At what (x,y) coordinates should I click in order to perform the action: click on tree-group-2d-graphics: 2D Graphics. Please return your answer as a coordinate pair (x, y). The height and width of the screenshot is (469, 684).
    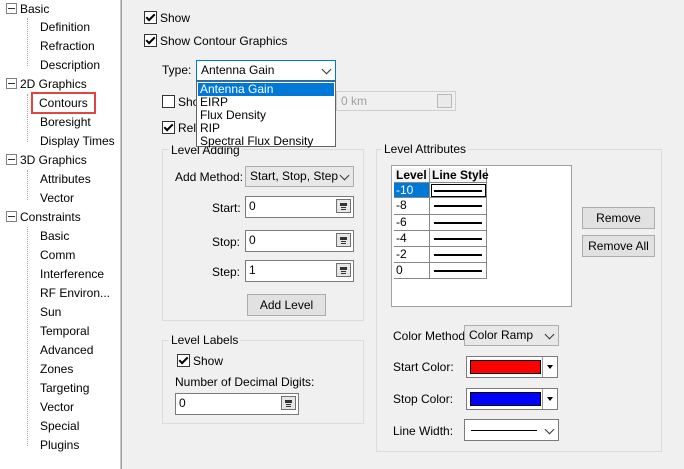
    Looking at the image, I should click on (46, 84).